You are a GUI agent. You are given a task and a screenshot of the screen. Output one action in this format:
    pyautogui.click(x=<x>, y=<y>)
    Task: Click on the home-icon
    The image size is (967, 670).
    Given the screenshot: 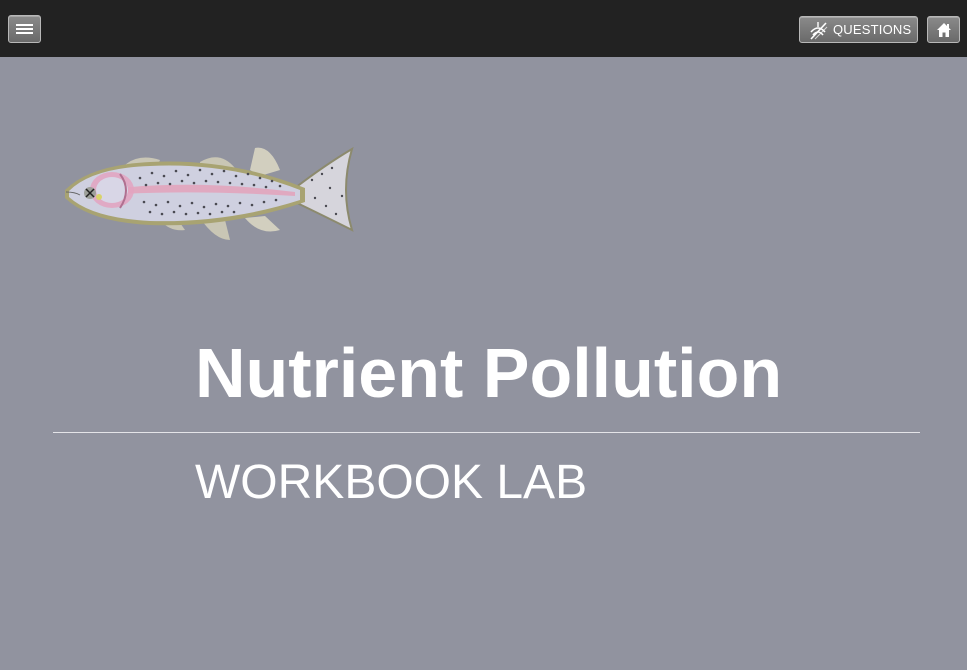 What is the action you would take?
    pyautogui.click(x=944, y=30)
    